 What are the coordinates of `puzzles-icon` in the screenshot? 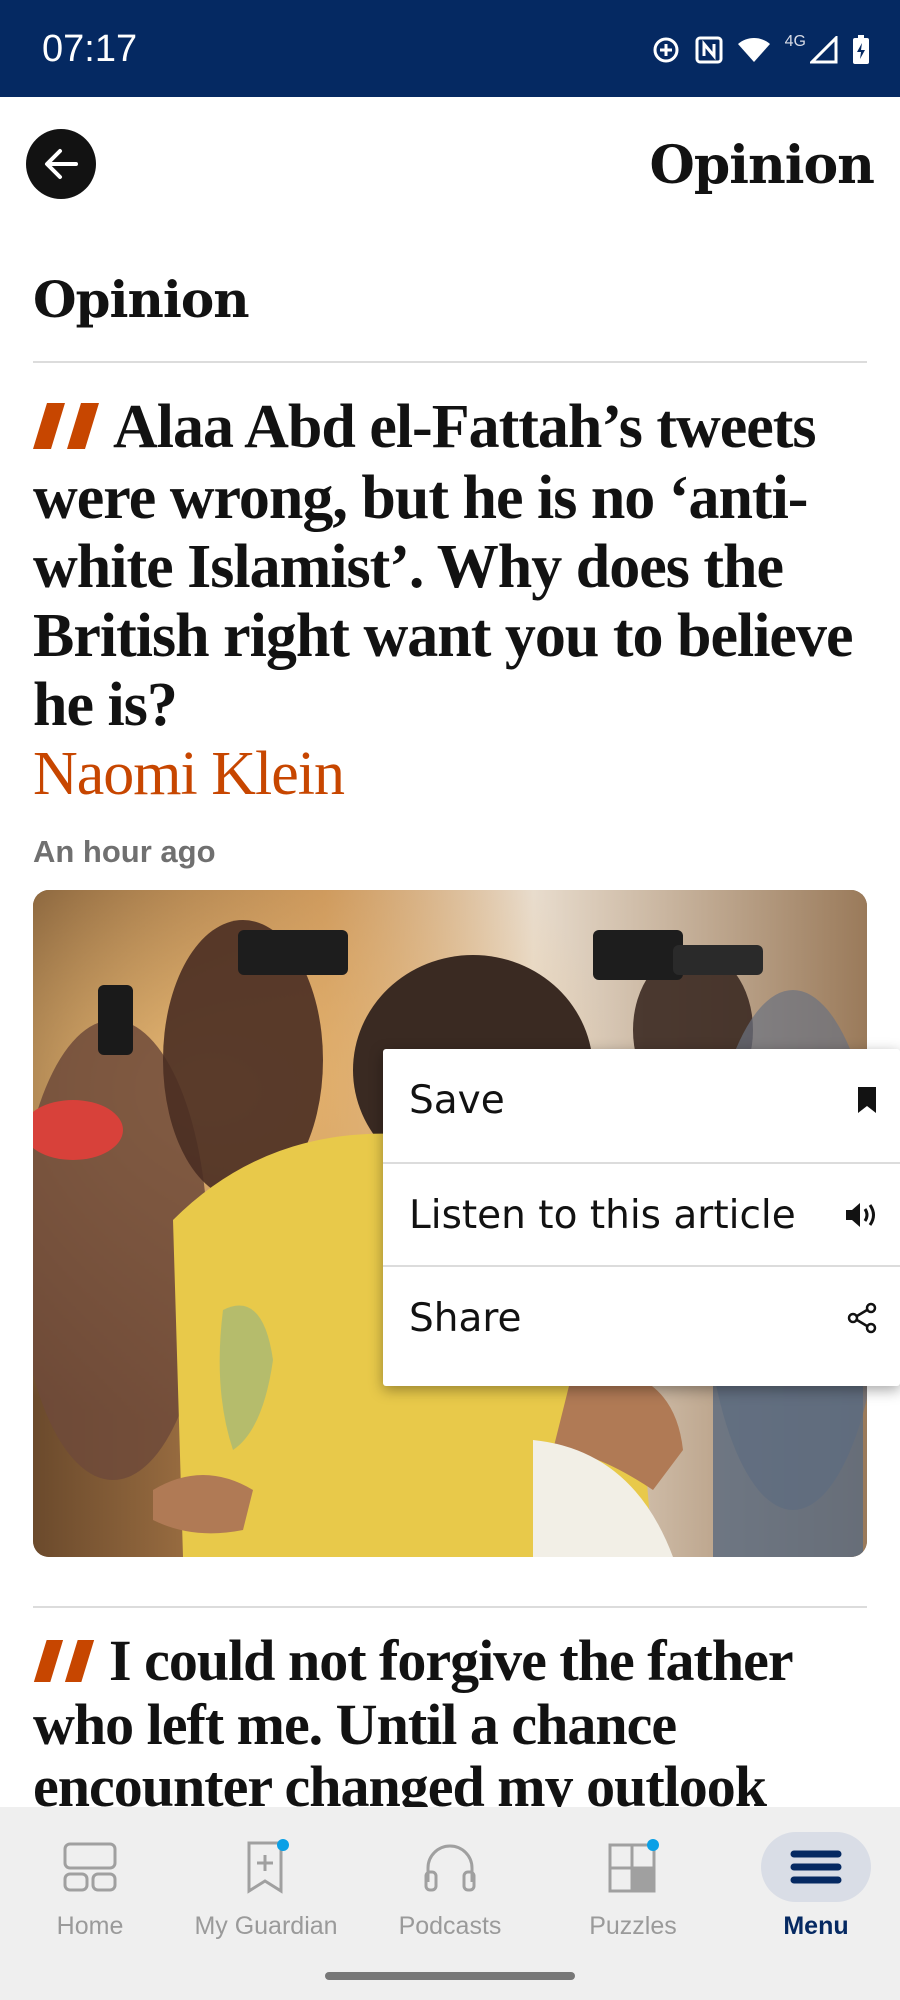 It's located at (633, 1867).